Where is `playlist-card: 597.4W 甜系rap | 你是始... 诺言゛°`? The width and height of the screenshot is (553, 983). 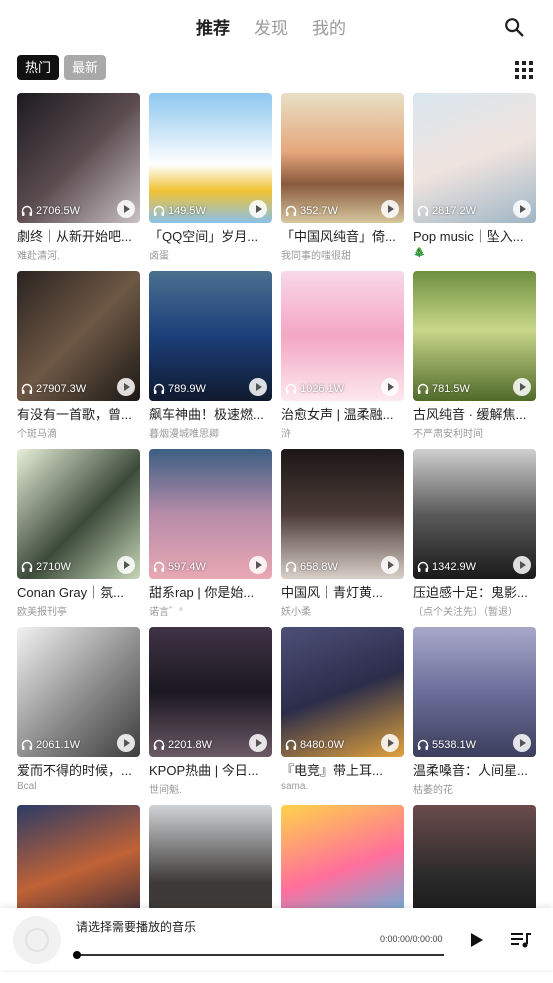 playlist-card: 597.4W 甜系rap | 你是始... 诺言゛° is located at coordinates (210, 538).